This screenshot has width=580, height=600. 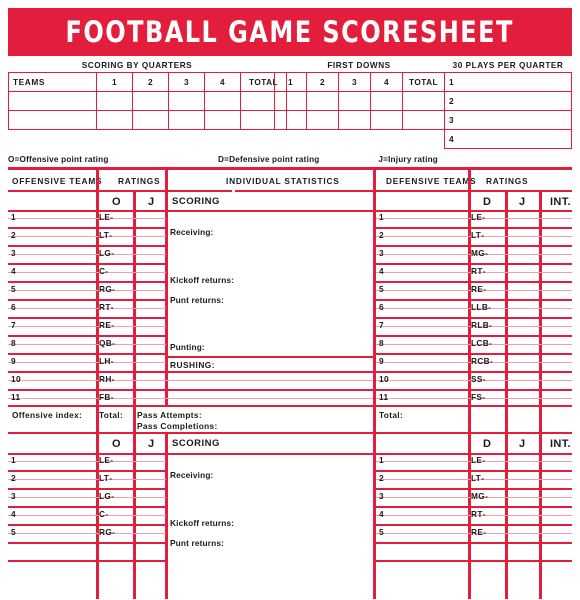 What do you see at coordinates (13, 514) in the screenshot?
I see `sec2-offense-row-4-number: 4` at bounding box center [13, 514].